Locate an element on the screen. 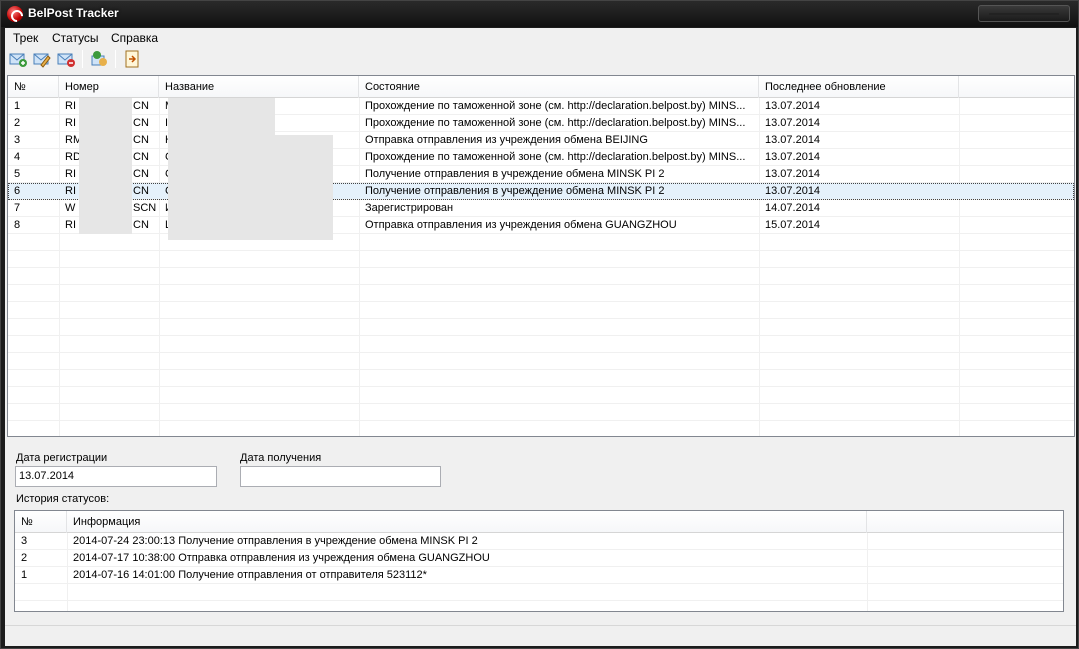 The image size is (1079, 649). menu-bar: Трек Статусы Справка is located at coordinates (540, 37).